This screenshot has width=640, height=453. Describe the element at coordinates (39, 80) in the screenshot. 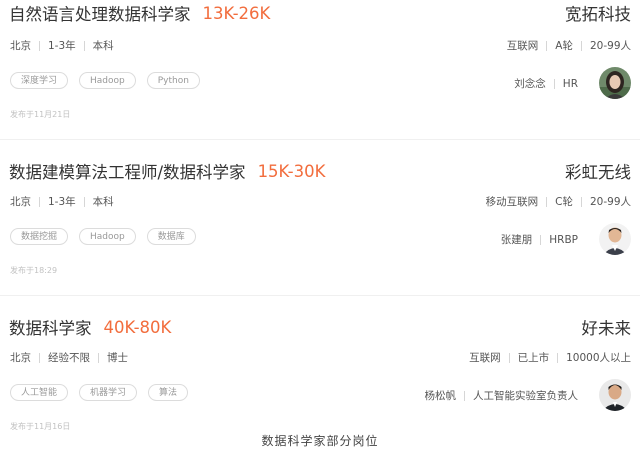

I see `skill-tag: 深度学习` at that location.